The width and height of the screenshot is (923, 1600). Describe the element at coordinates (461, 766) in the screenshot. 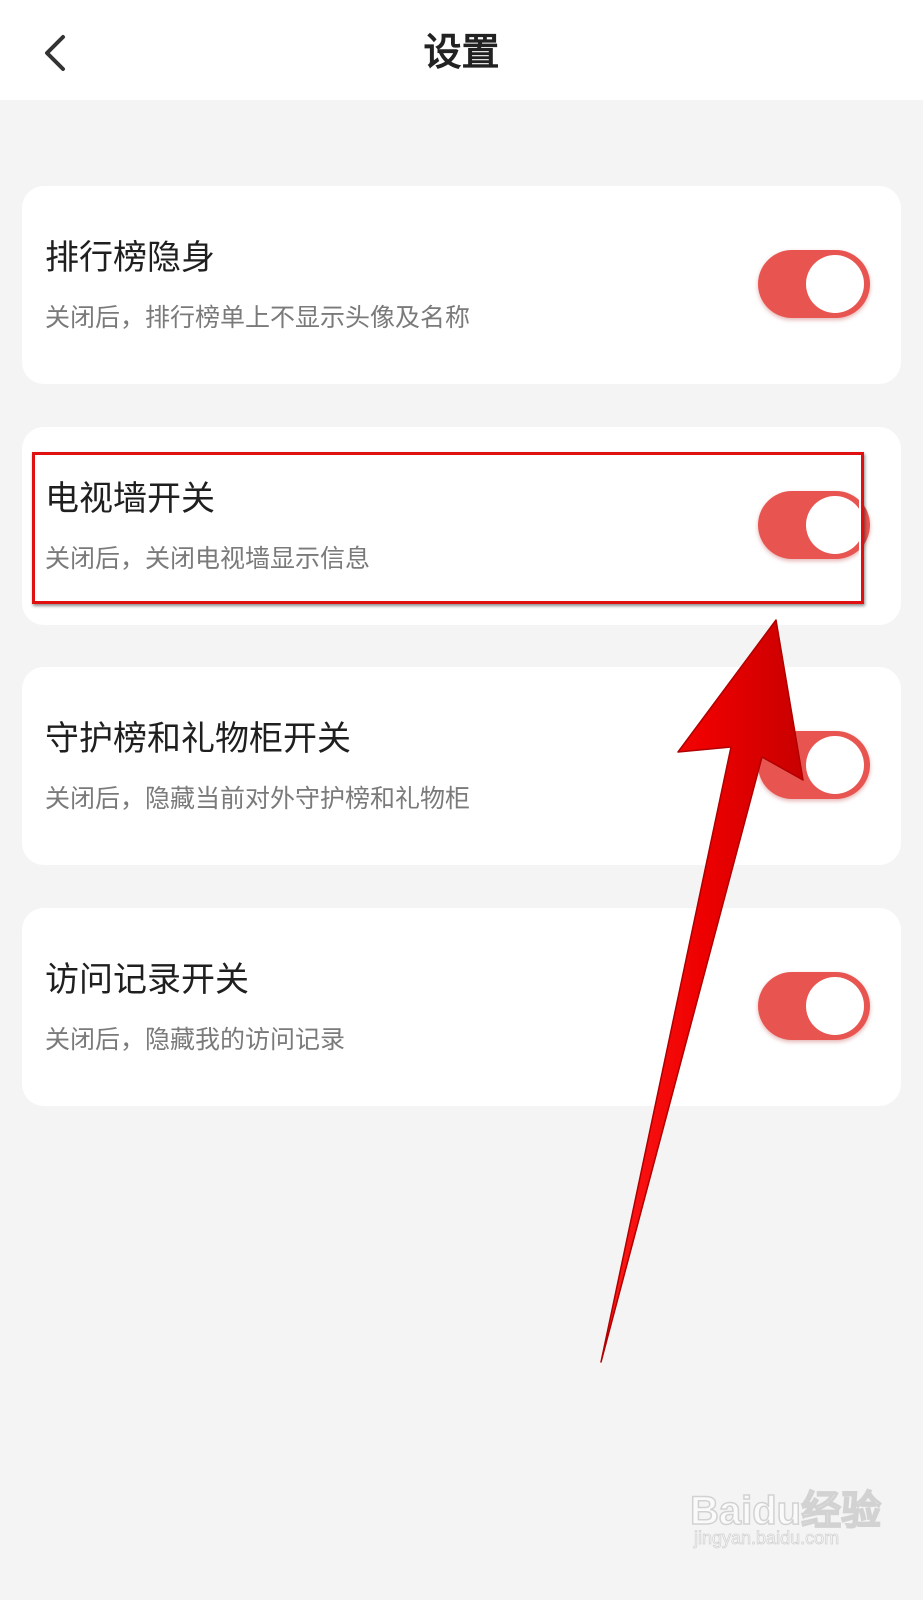

I see `setting-card-guardian-gift: 守护榜和礼物柜开关 关闭后，隐藏当前对外守护榜和礼物柜` at that location.